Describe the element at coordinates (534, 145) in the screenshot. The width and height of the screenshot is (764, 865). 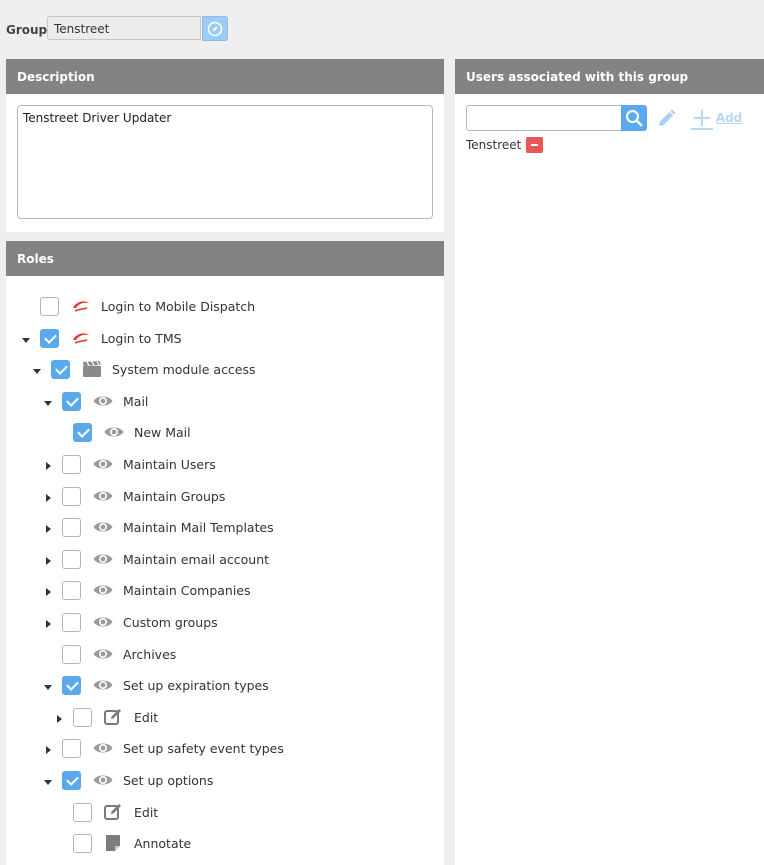
I see `remove-user-button` at that location.